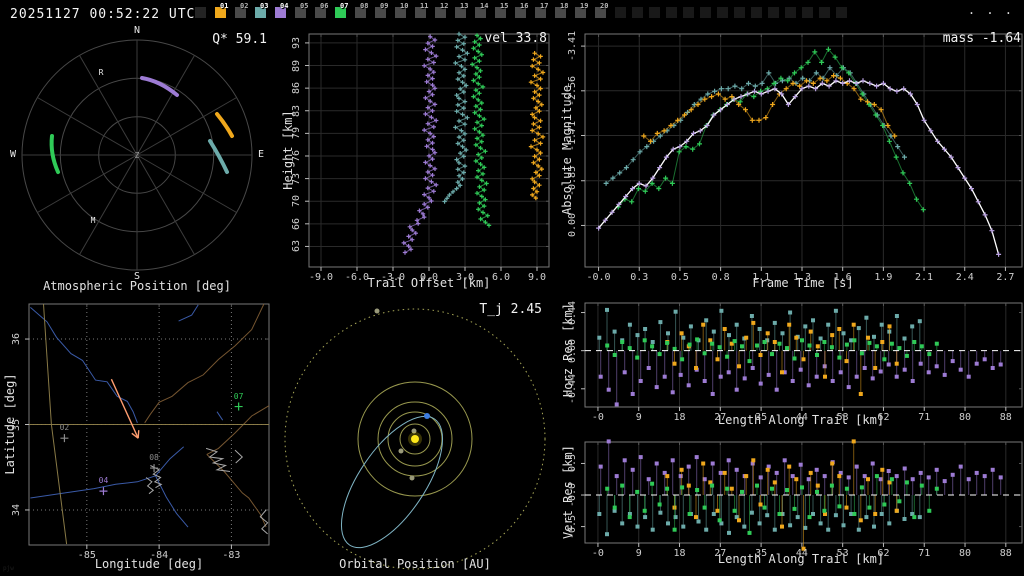  Describe the element at coordinates (991, 10) in the screenshot. I see `overflow-menu: . . .` at that location.